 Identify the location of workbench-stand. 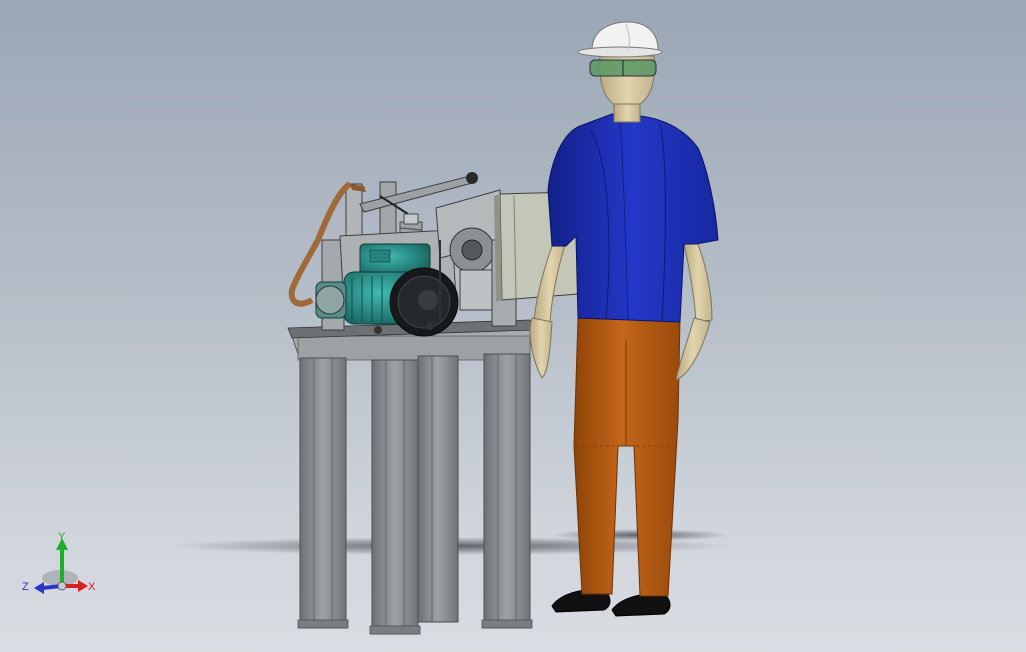
(411, 478).